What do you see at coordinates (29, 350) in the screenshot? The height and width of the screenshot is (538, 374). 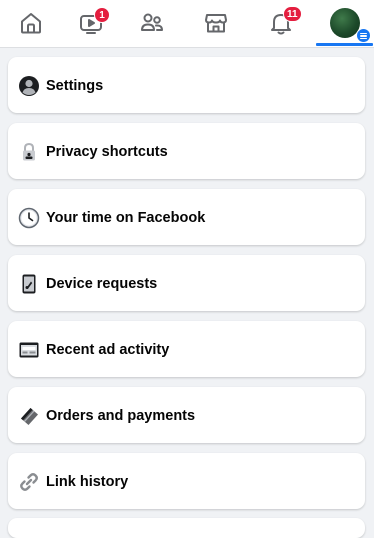 I see `ad-icon` at bounding box center [29, 350].